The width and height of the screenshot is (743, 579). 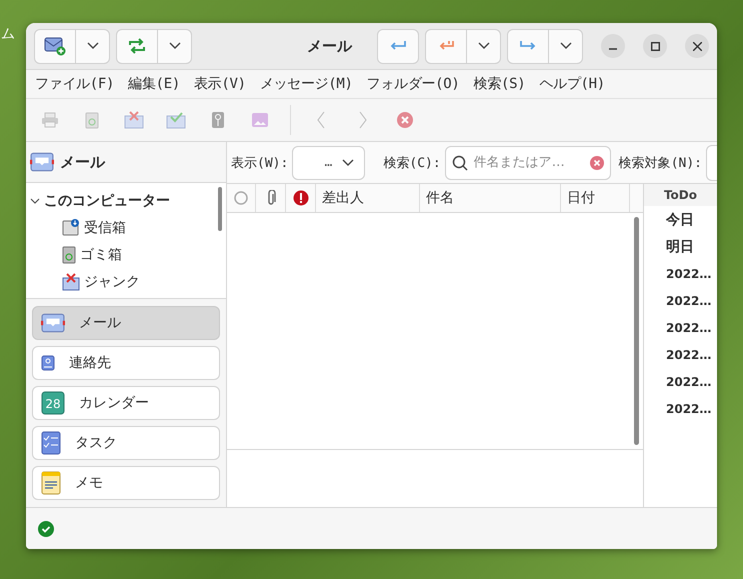 I want to click on reply-all-arrow-icon, so click(x=446, y=46).